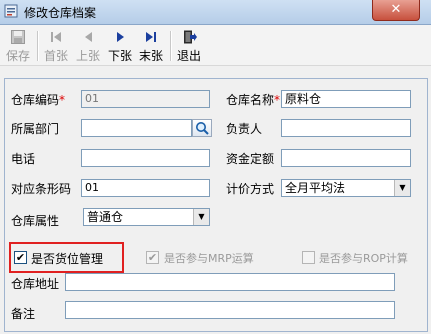 The height and width of the screenshot is (334, 431). Describe the element at coordinates (346, 99) in the screenshot. I see `warehouse-name-field: 原料仓` at that location.